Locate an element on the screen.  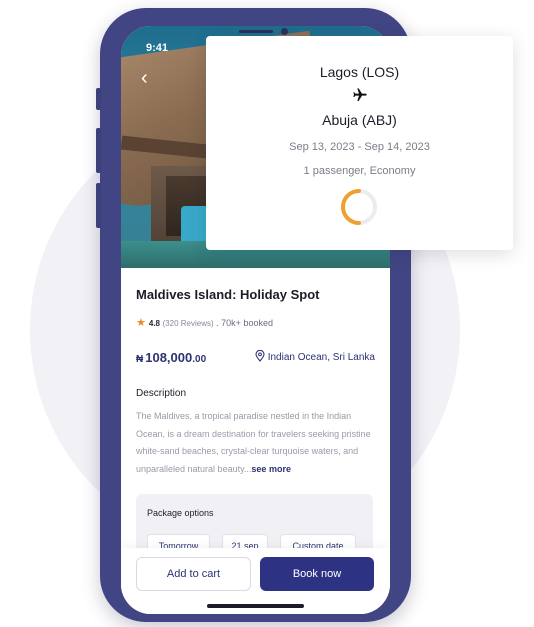
mute-switch is located at coordinates (98, 99).